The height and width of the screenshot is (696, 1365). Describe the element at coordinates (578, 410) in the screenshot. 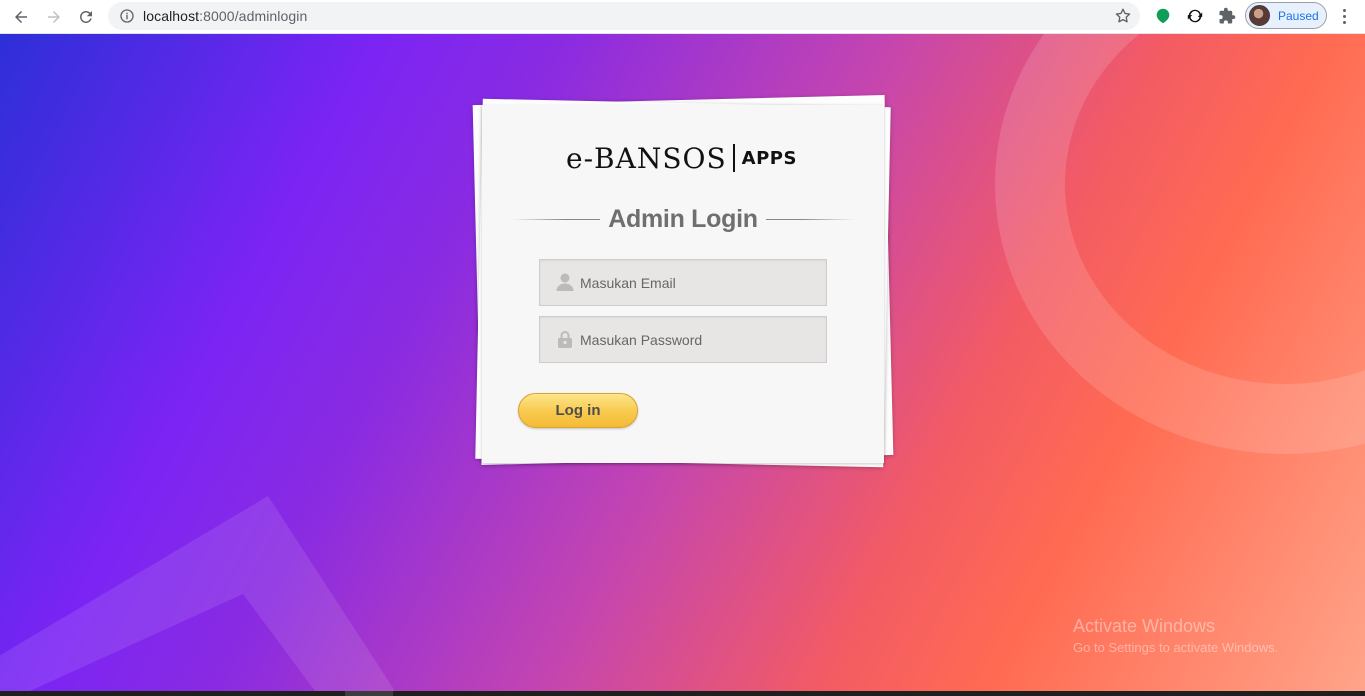

I see `login-button: Log in` at that location.